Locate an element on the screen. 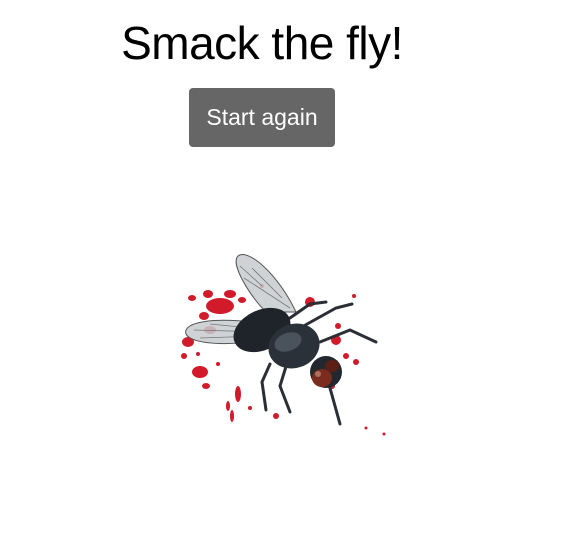 The image size is (576, 548). squashed-fly-icon is located at coordinates (283, 345).